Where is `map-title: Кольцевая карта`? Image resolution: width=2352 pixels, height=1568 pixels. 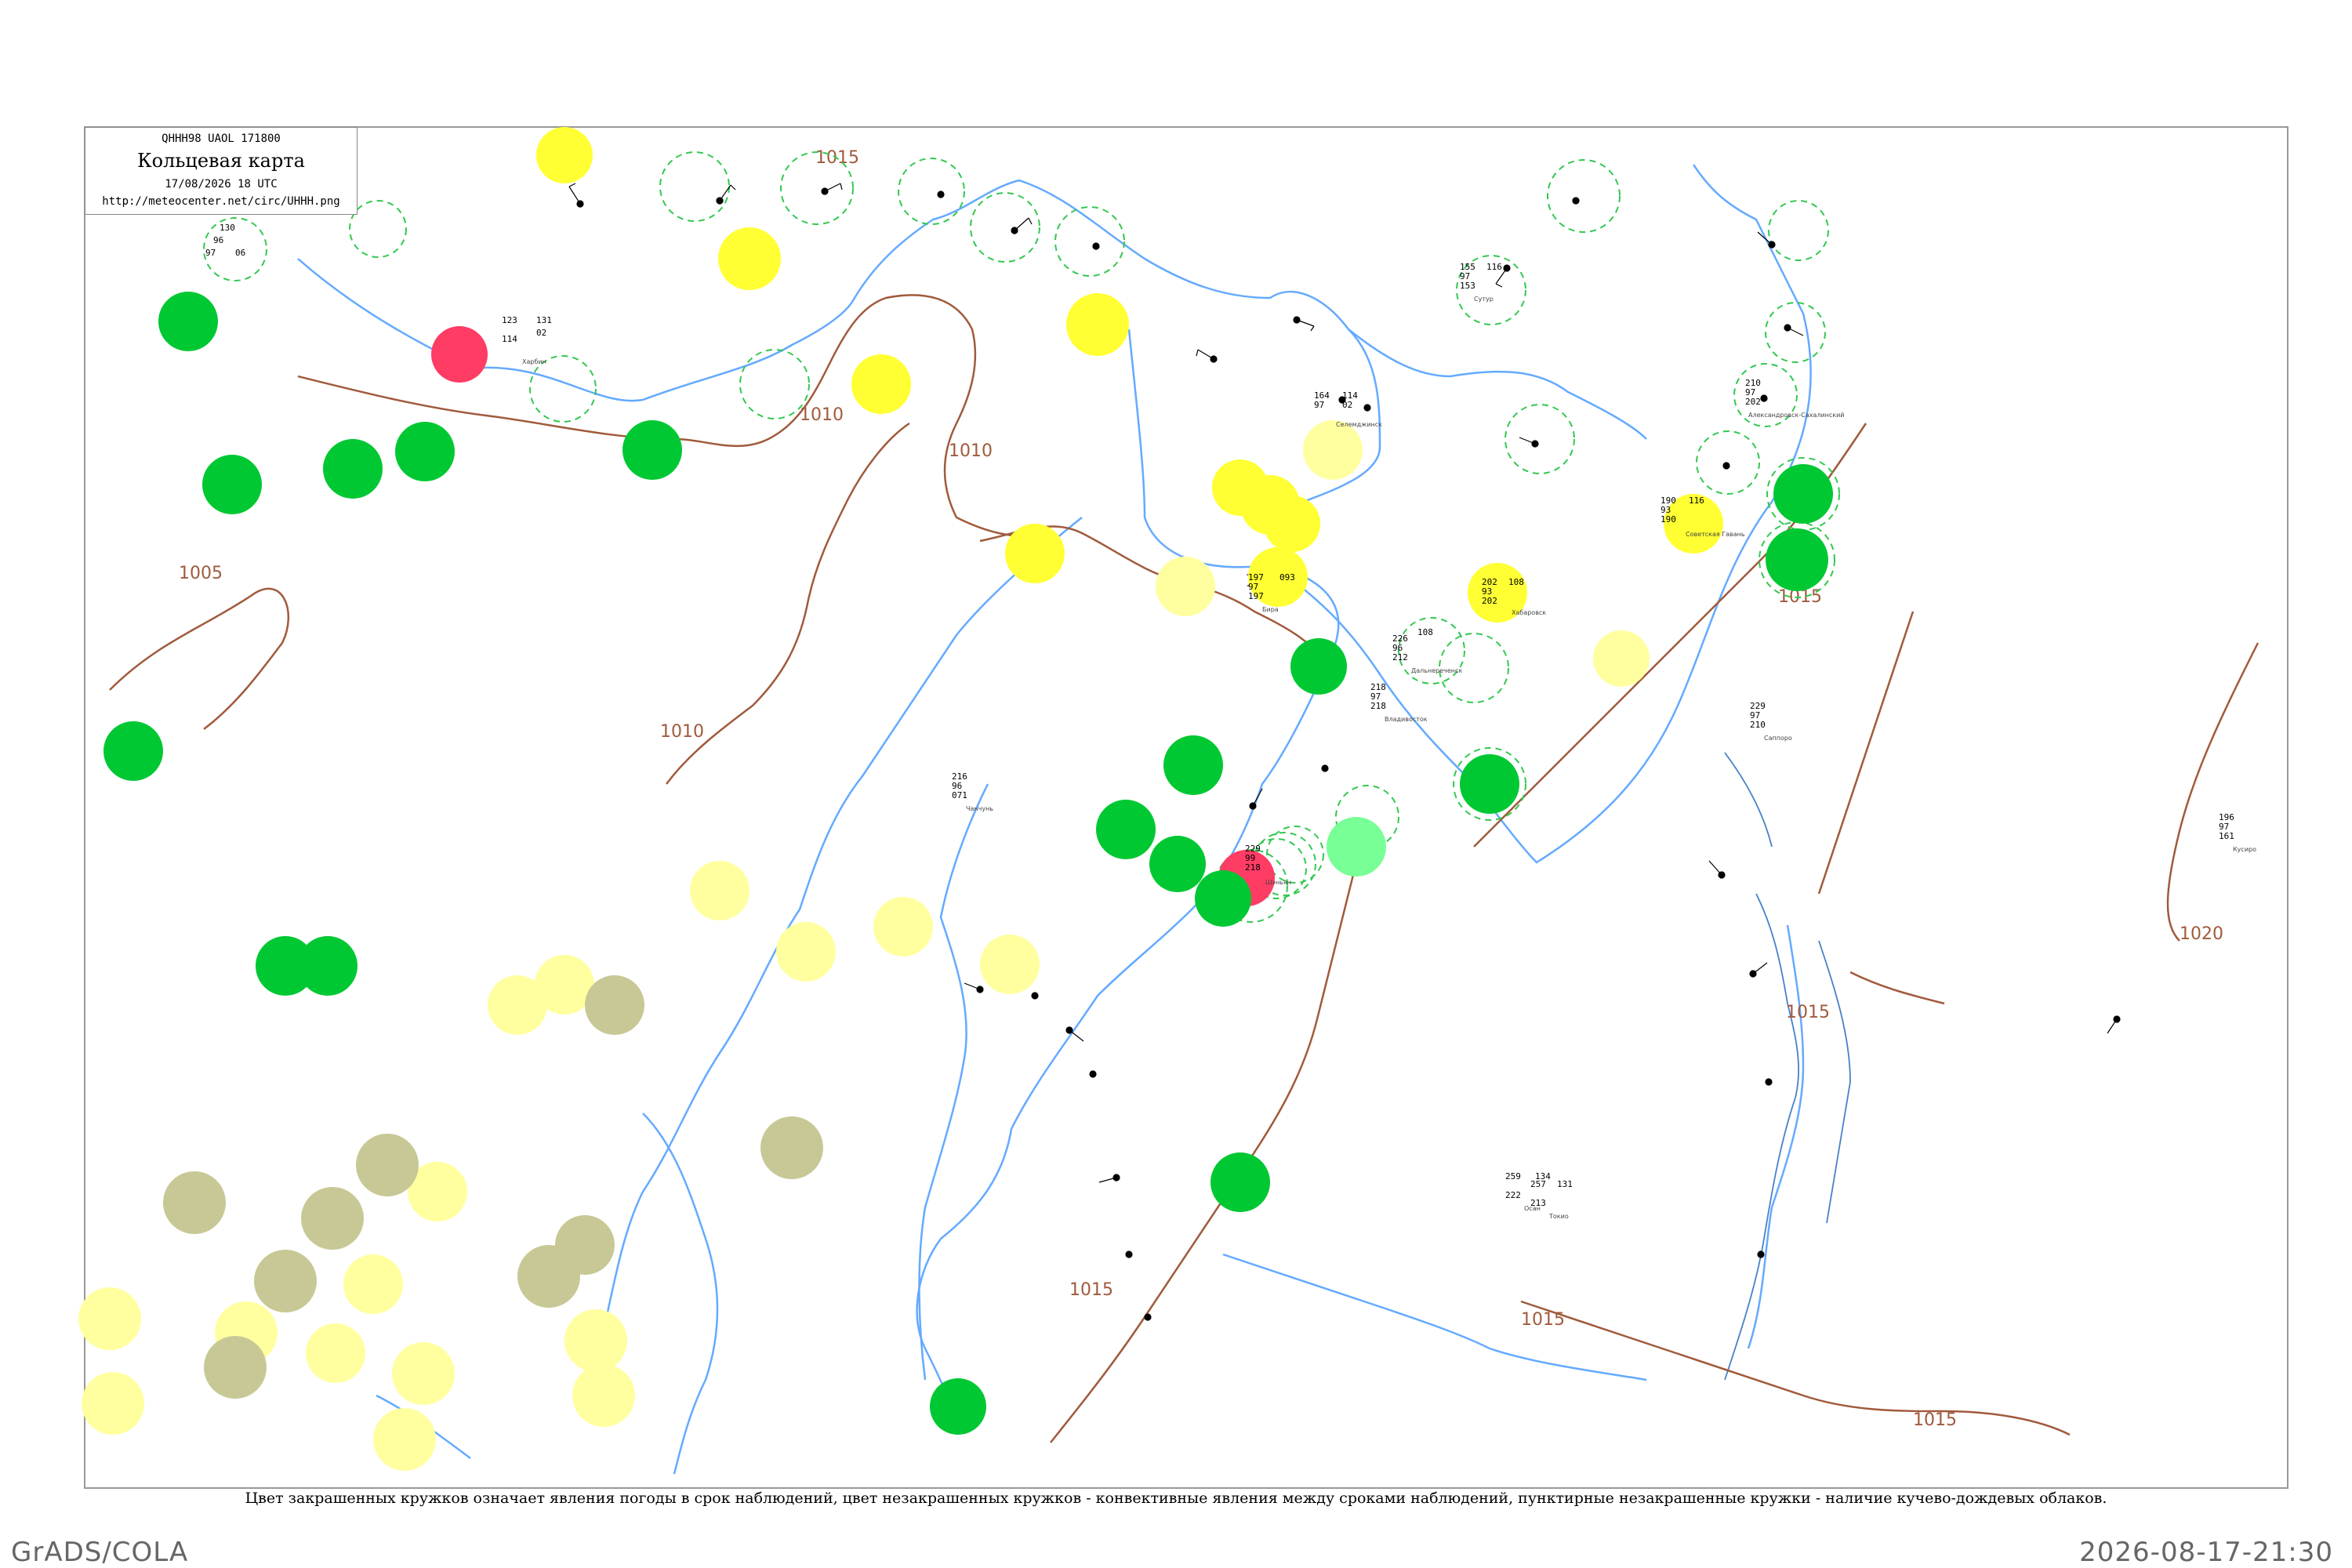 map-title: Кольцевая карта is located at coordinates (221, 161).